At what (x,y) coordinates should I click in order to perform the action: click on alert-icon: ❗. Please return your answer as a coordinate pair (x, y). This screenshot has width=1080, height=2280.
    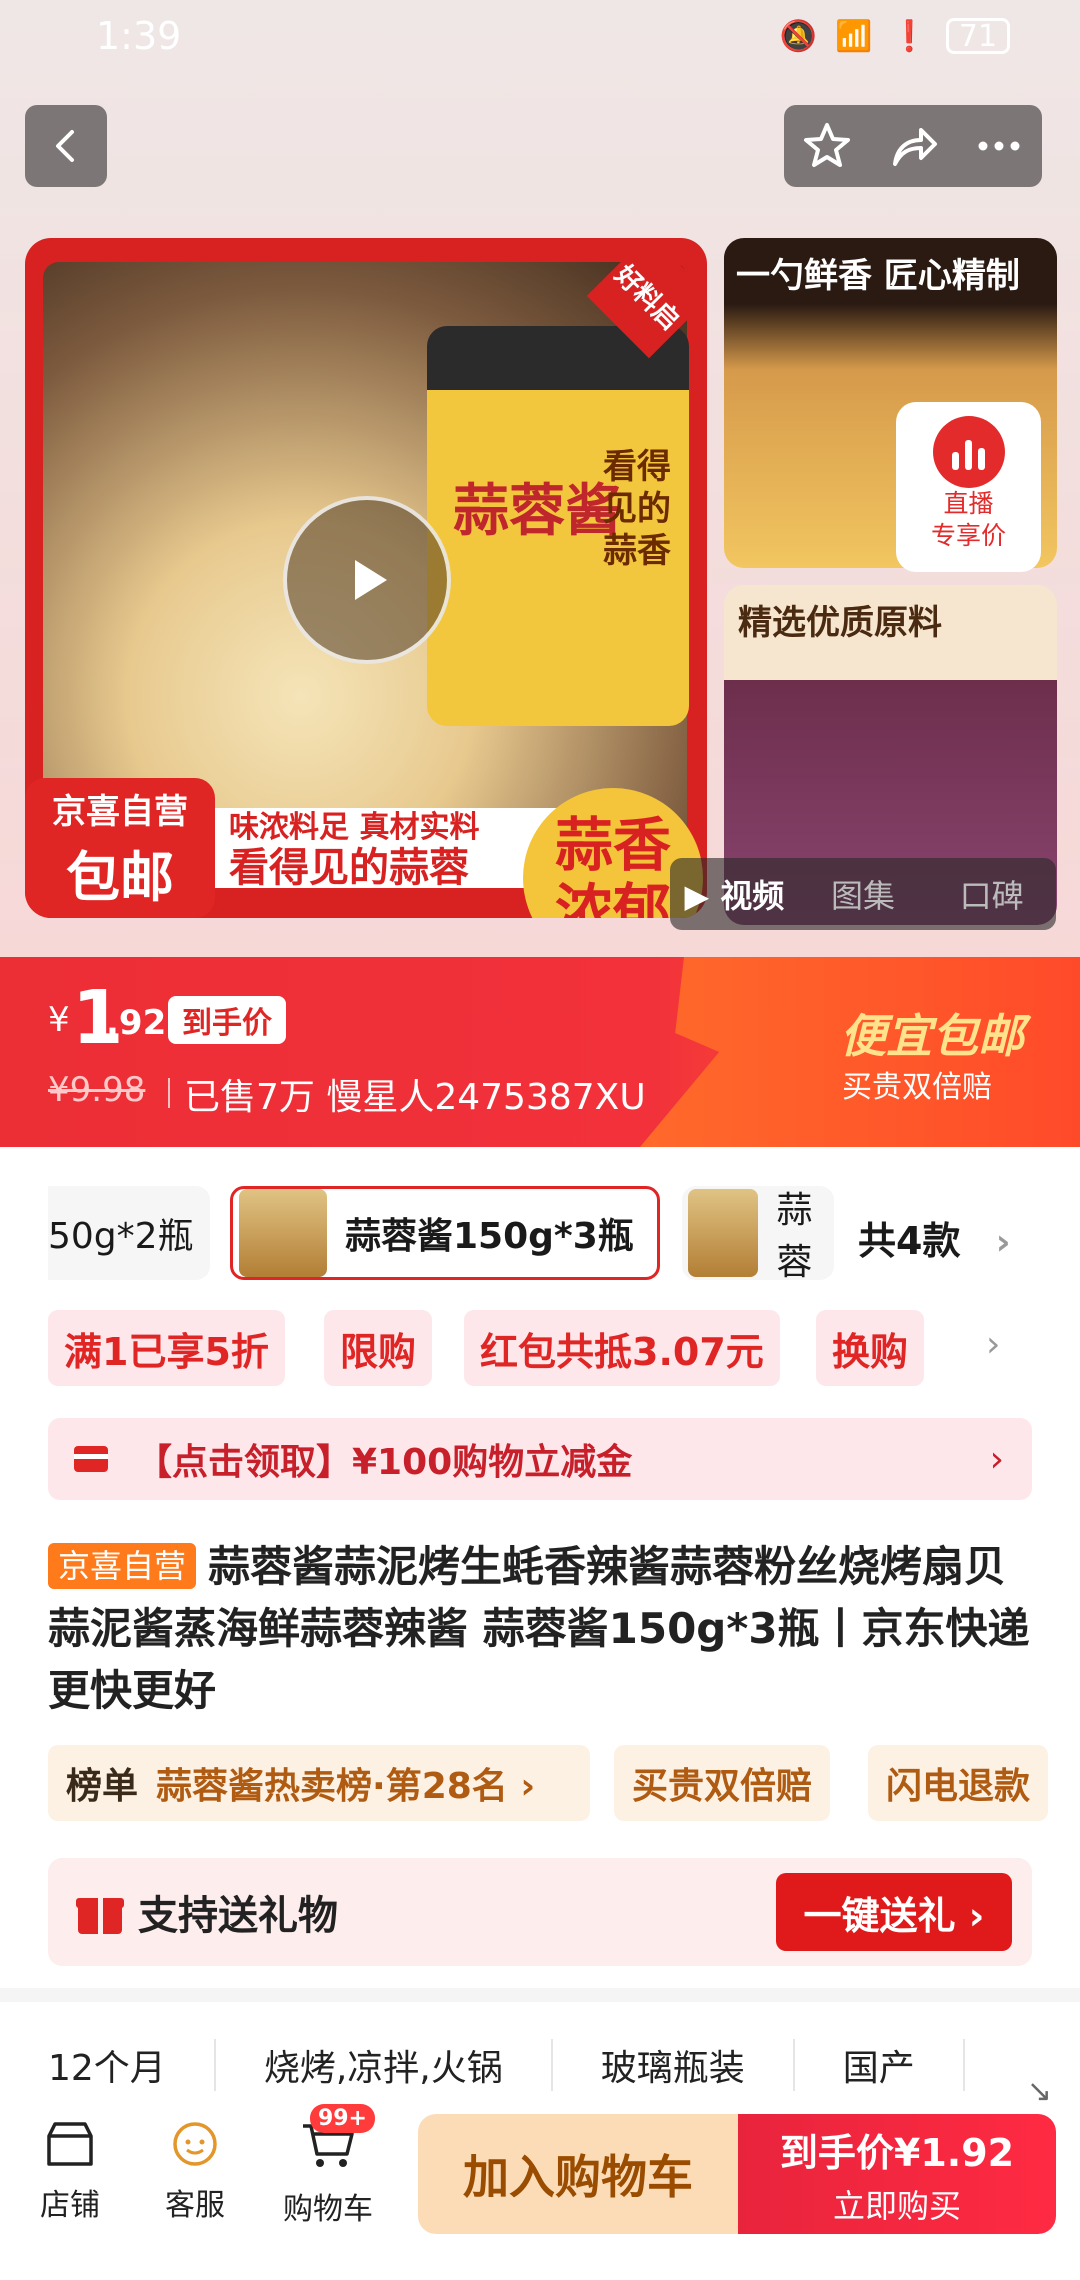
    Looking at the image, I should click on (909, 36).